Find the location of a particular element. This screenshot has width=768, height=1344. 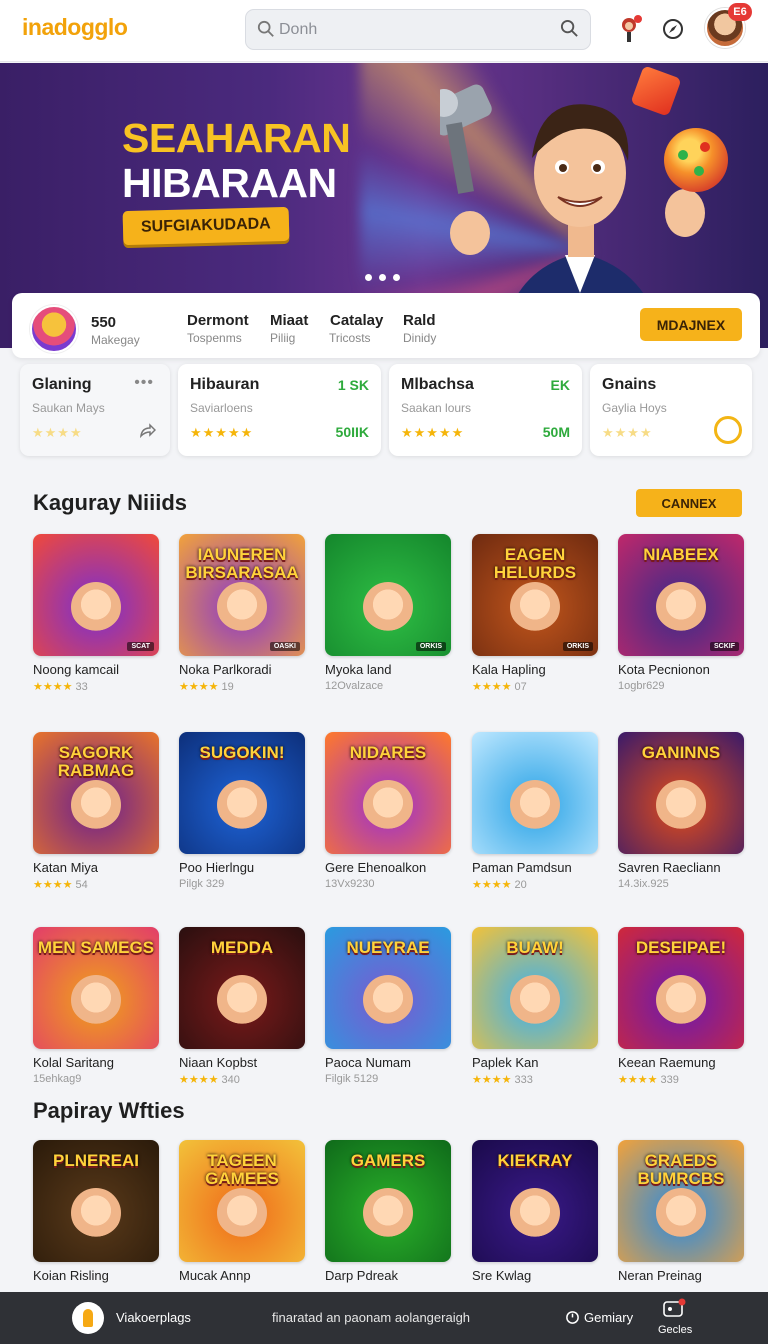

section-action-button: CANNEX is located at coordinates (689, 503).